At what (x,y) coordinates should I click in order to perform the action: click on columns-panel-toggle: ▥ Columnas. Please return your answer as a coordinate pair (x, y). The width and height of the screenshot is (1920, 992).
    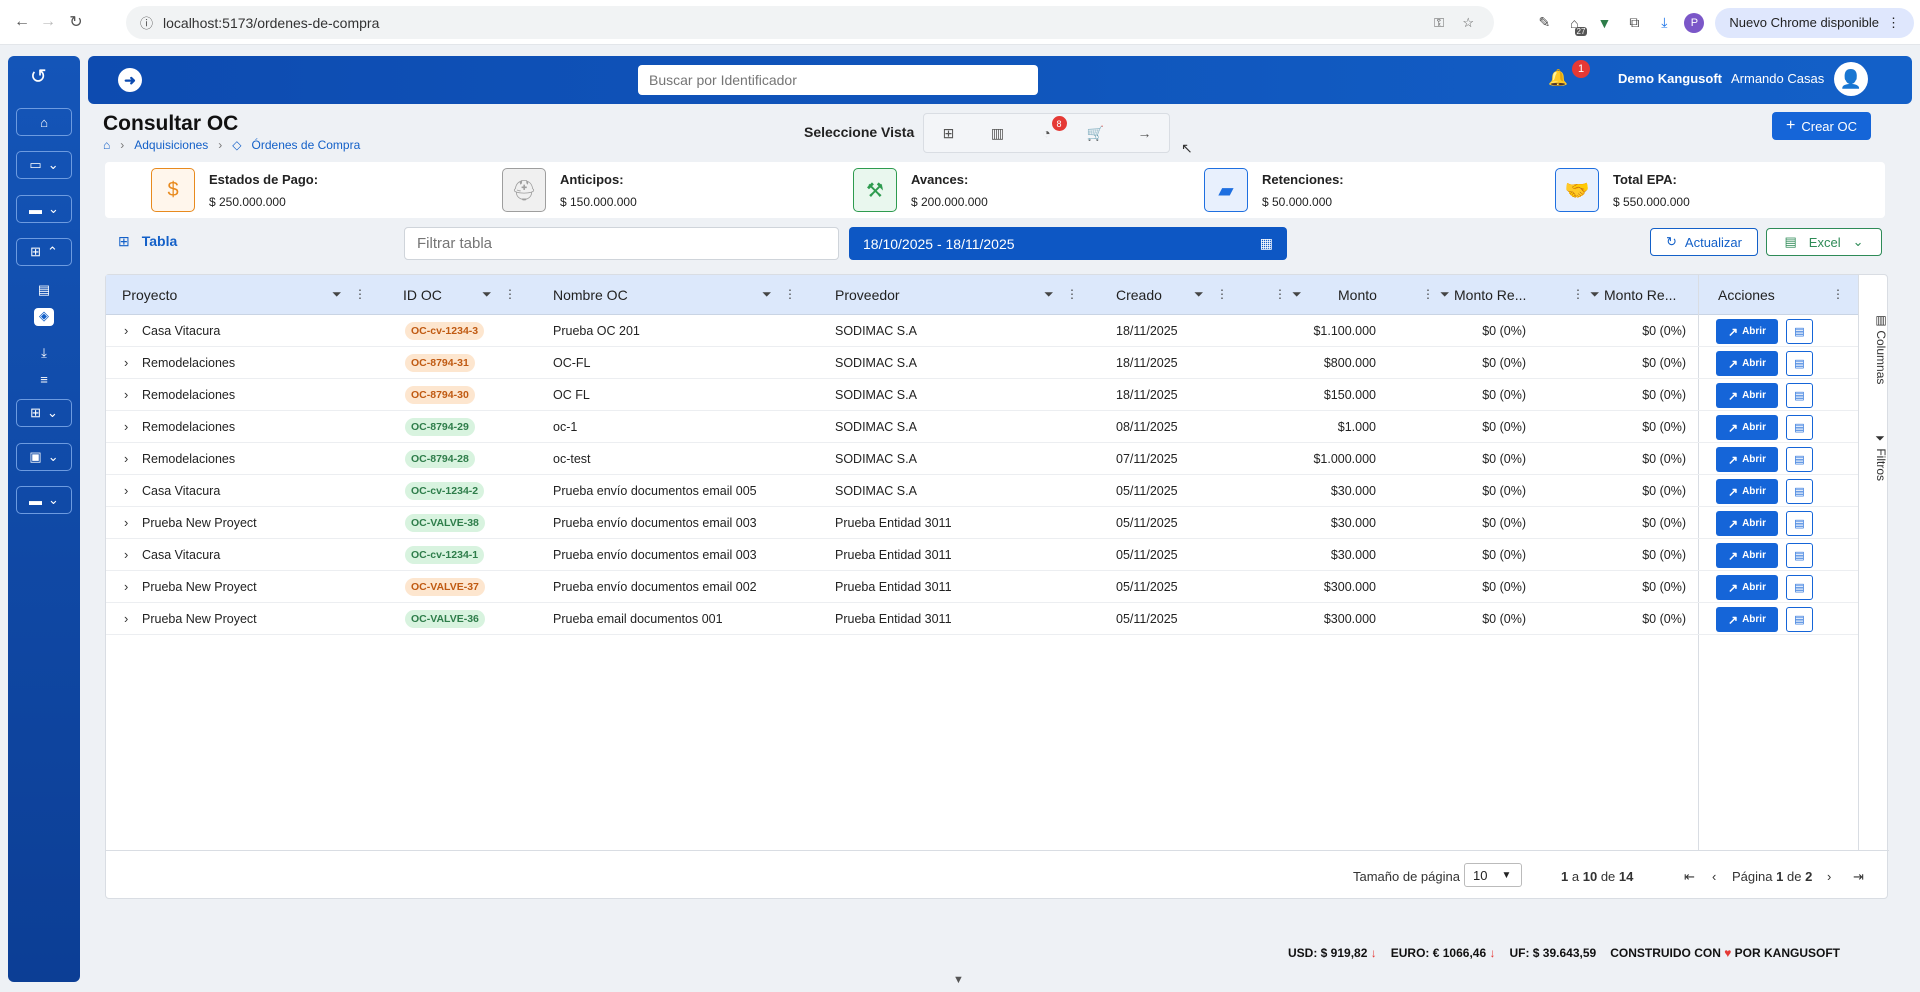
    Looking at the image, I should click on (1876, 348).